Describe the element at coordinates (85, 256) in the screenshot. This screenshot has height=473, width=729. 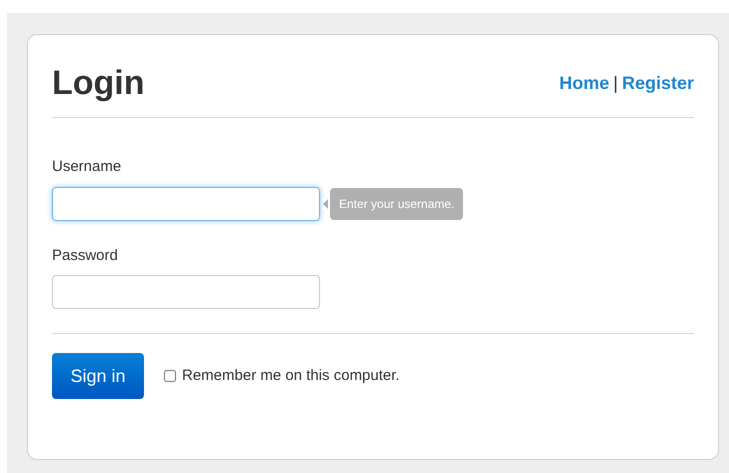
I see `field-label: Password` at that location.